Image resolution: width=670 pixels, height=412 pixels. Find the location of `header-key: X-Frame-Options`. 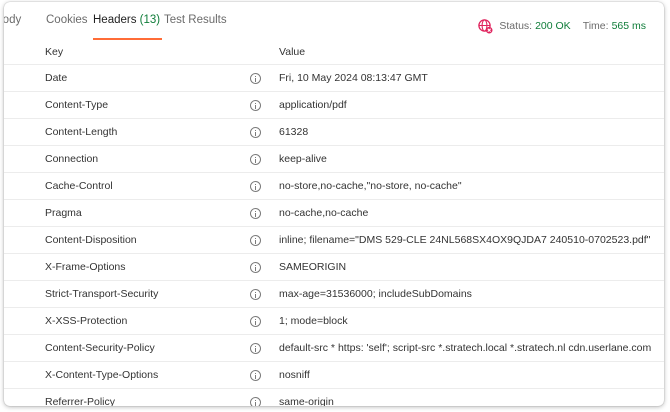

header-key: X-Frame-Options is located at coordinates (126, 267).